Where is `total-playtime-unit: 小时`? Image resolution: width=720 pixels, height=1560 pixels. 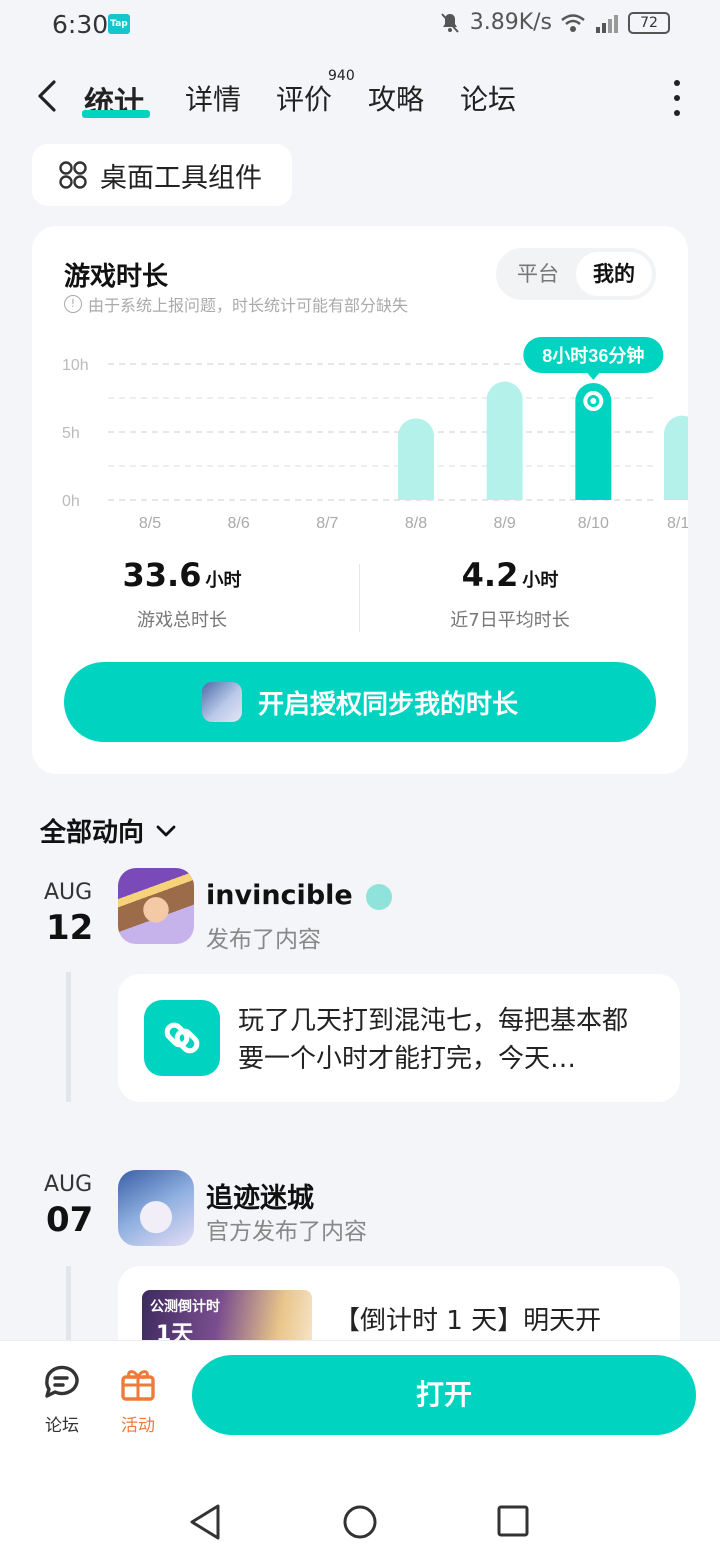 total-playtime-unit: 小时 is located at coordinates (223, 580).